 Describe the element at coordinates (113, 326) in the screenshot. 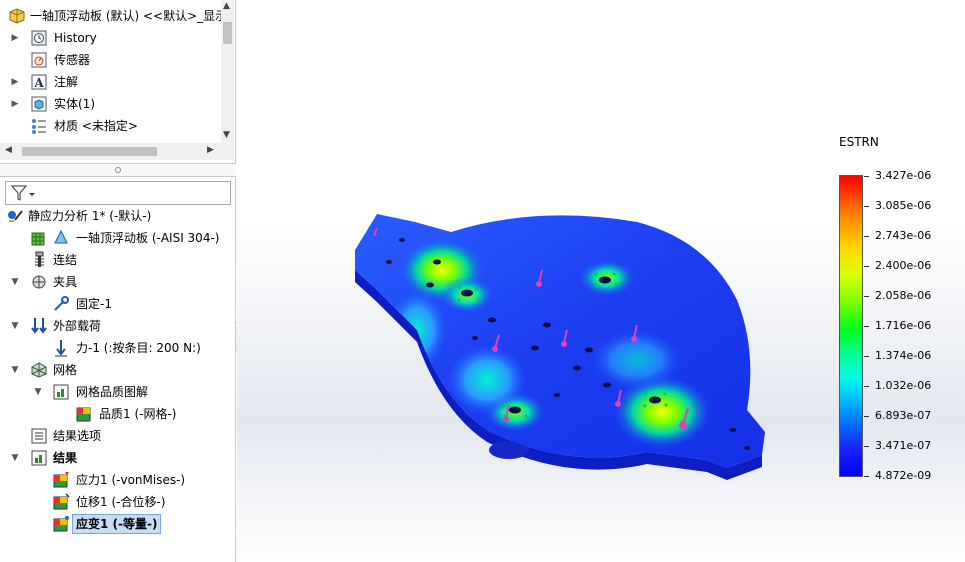

I see `tree-item-external-loads: ▼ 外部载荷` at that location.